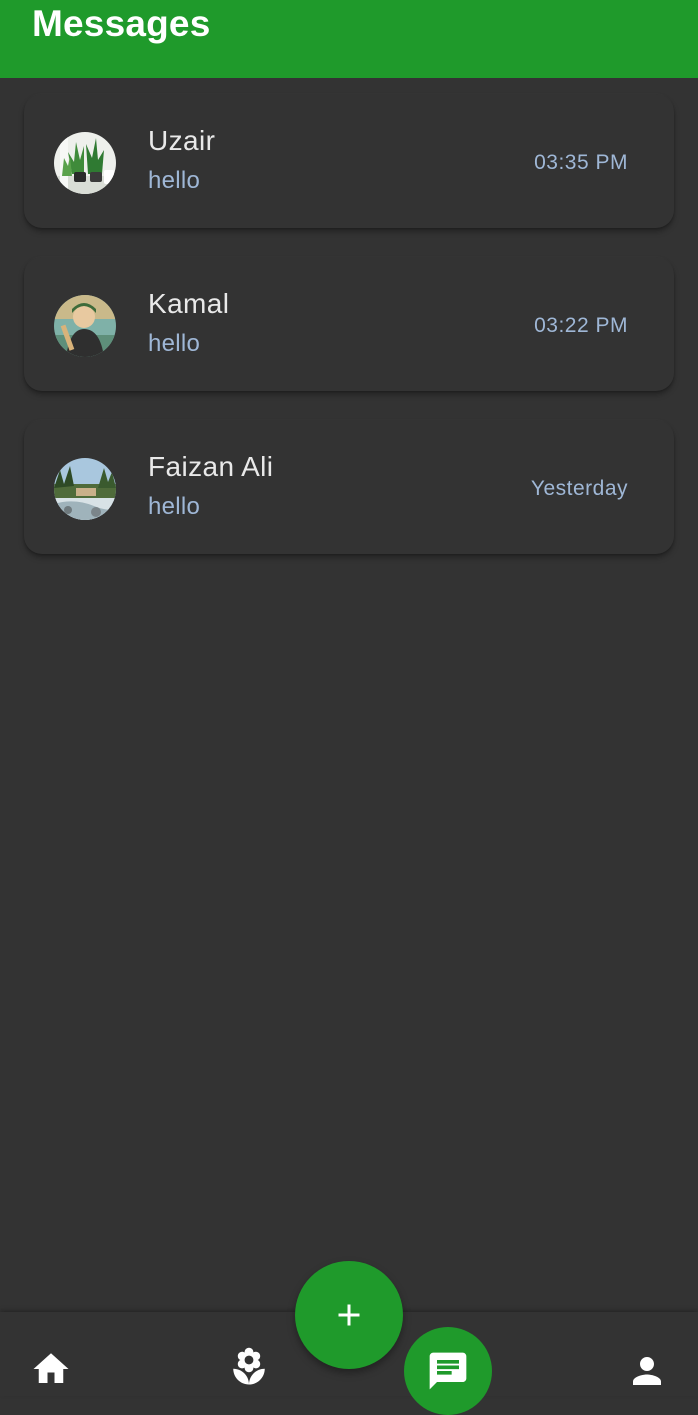 The image size is (698, 1415). What do you see at coordinates (211, 466) in the screenshot?
I see `contact-name: Faizan Ali` at bounding box center [211, 466].